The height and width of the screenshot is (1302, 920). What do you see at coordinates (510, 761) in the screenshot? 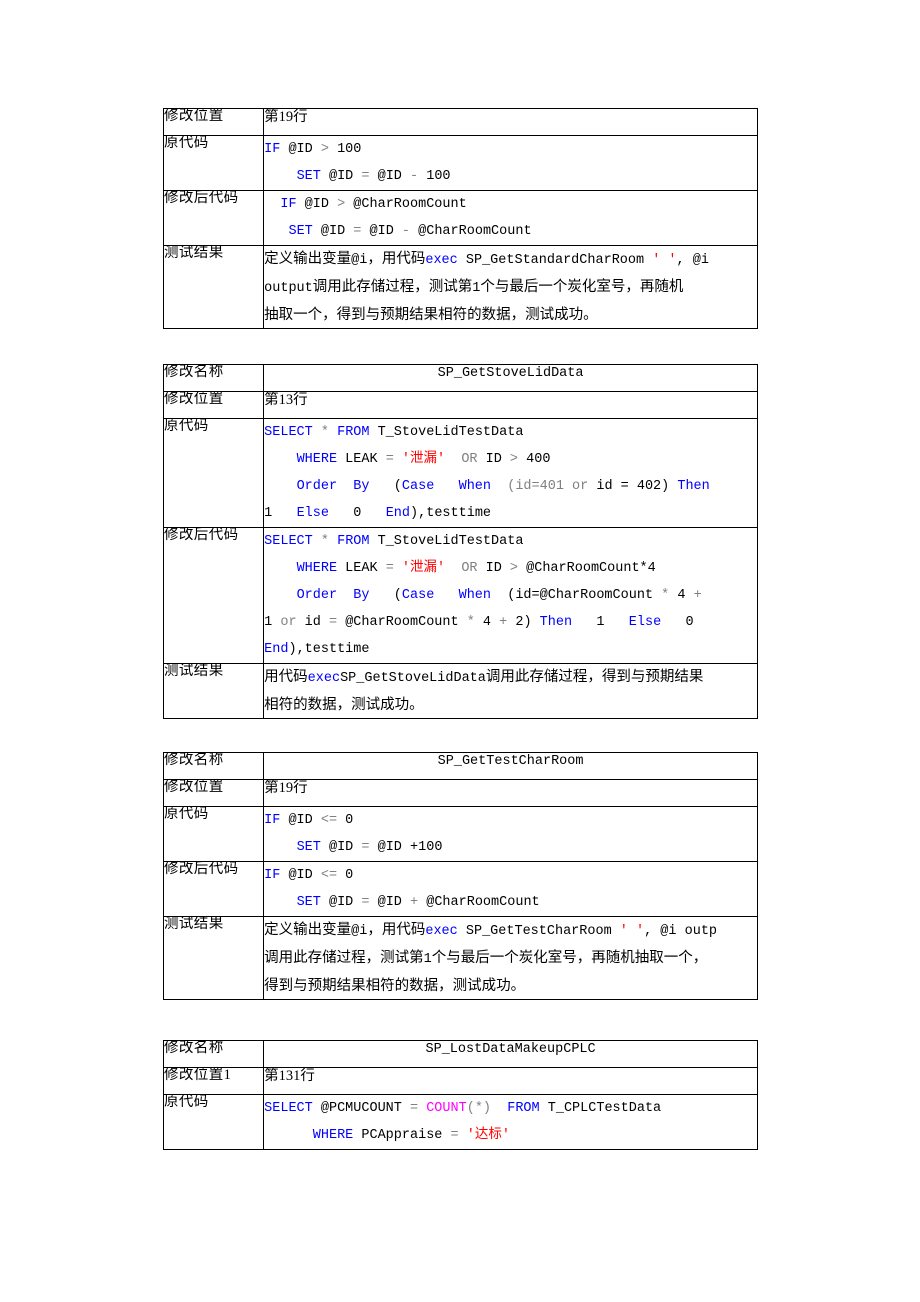
I see `procedure-name: SP_GetTestCharRoom` at bounding box center [510, 761].